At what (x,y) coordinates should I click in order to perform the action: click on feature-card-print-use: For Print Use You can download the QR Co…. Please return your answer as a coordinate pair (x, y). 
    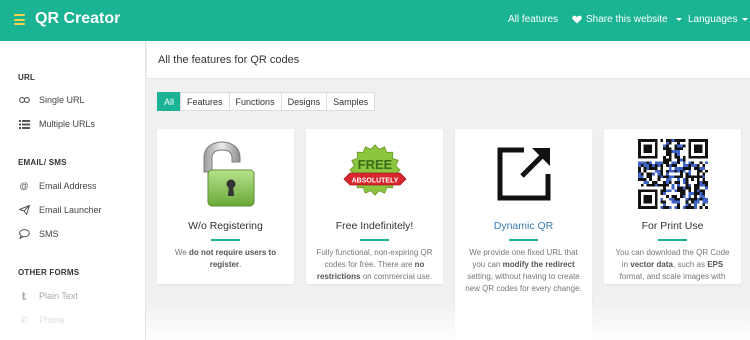
    Looking at the image, I should click on (672, 206).